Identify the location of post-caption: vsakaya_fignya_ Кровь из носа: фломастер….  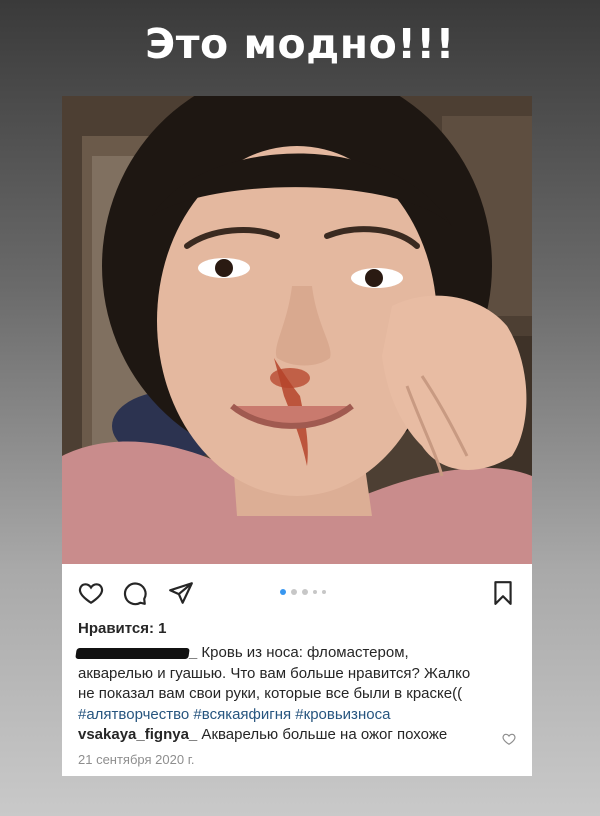
(299, 684).